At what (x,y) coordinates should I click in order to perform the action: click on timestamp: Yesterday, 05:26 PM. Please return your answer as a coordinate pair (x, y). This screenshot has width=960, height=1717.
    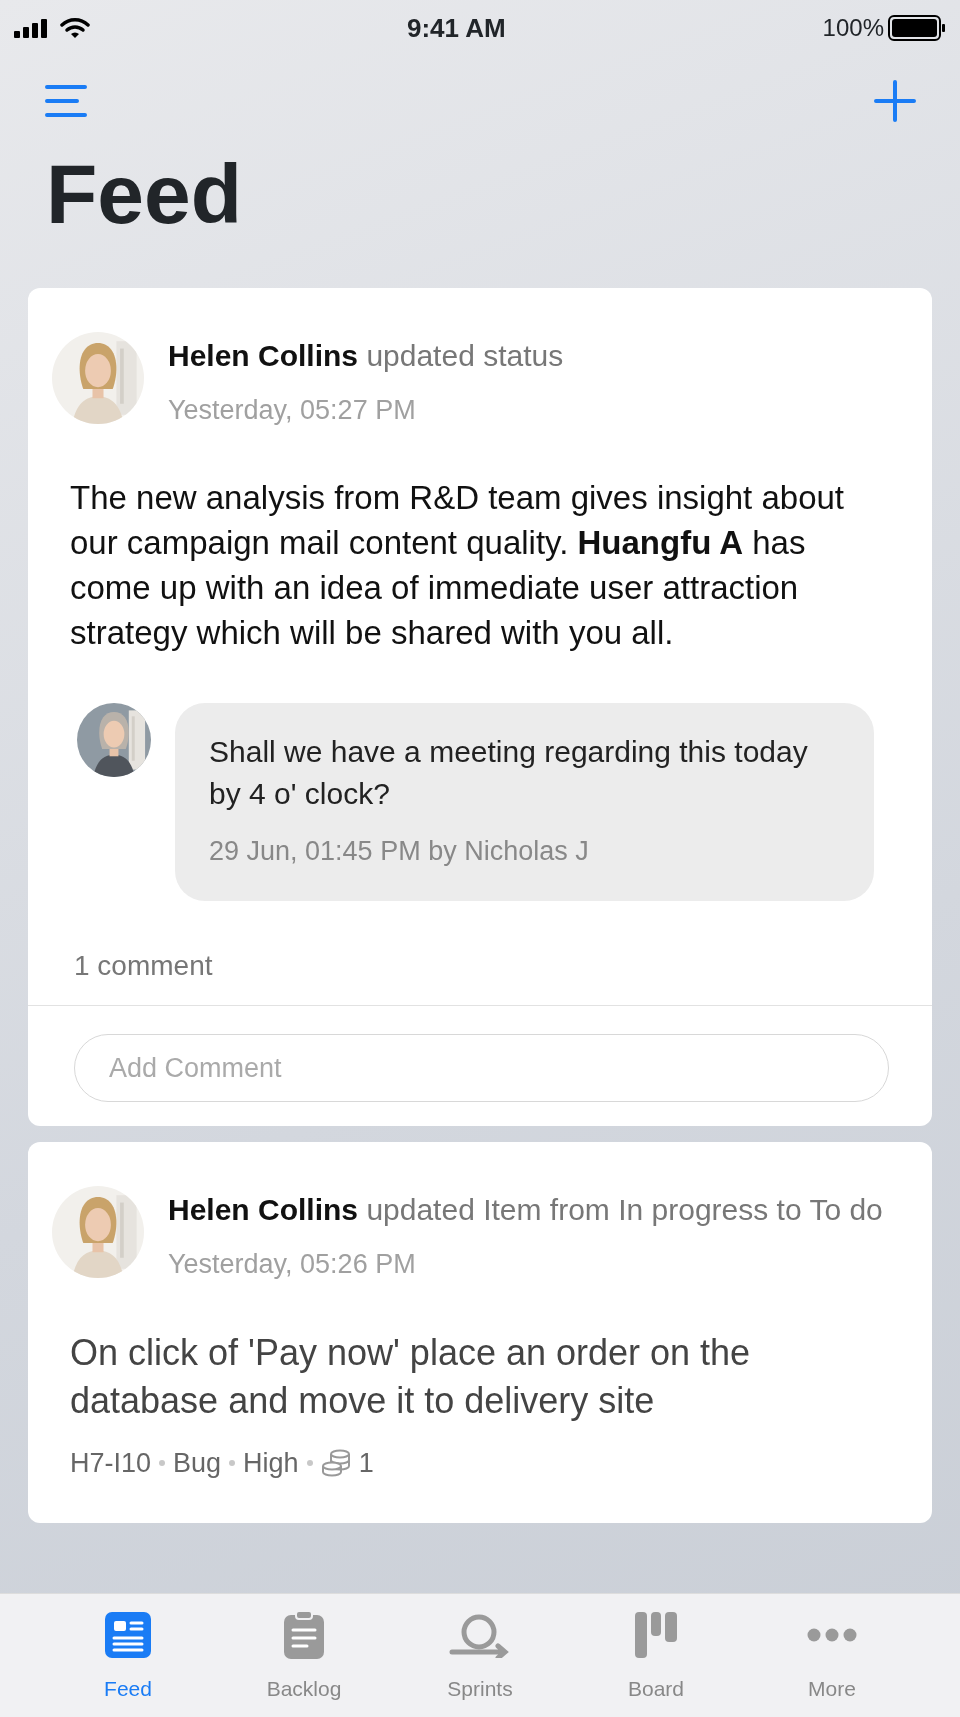
    Looking at the image, I should click on (292, 1264).